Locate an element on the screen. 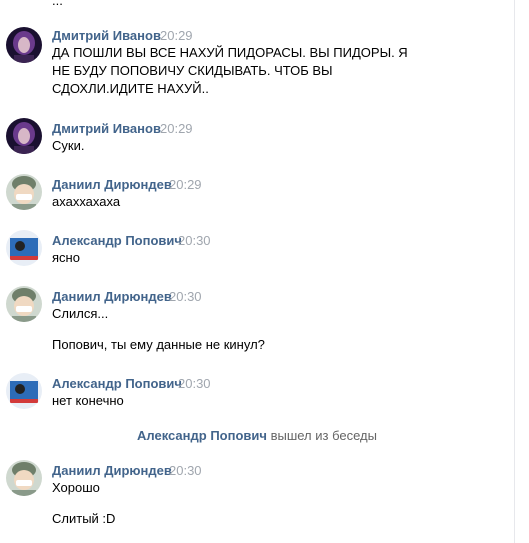 The image size is (529, 543). service-message: Александр Попович вышел из беседы is located at coordinates (257, 435).